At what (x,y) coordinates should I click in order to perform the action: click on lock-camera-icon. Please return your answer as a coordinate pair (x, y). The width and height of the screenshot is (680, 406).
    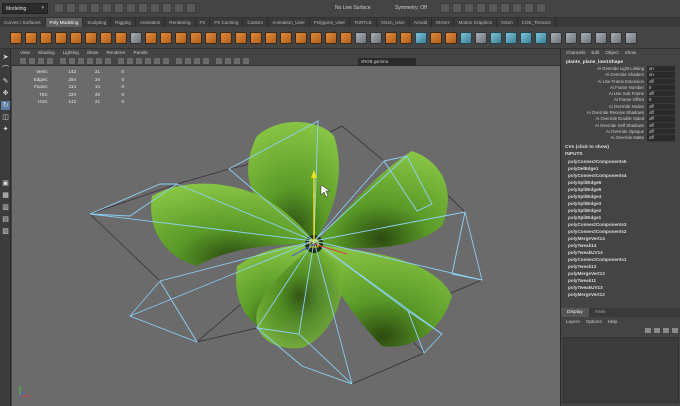
    Looking at the image, I should click on (32, 61).